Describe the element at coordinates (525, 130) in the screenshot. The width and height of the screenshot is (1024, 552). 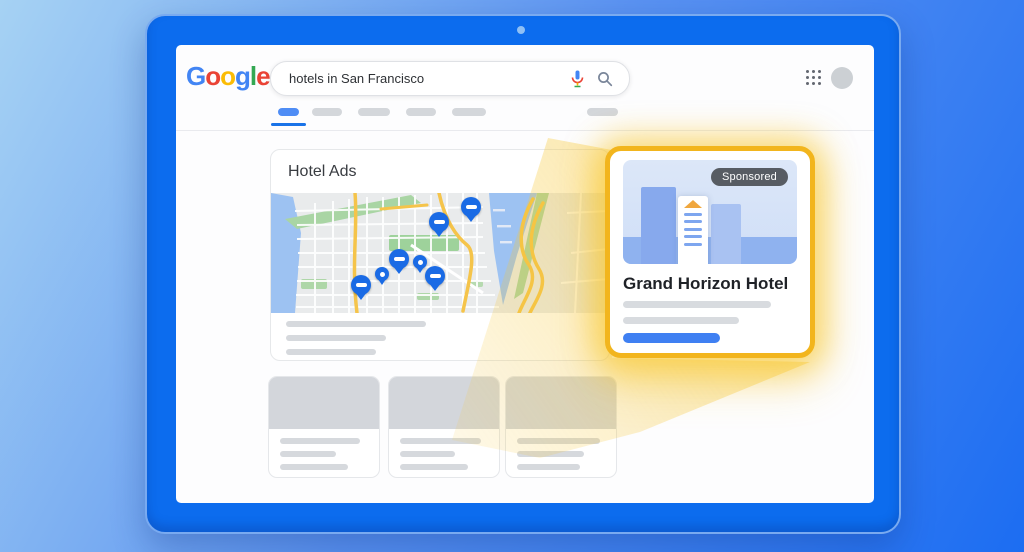
I see `header-divider` at that location.